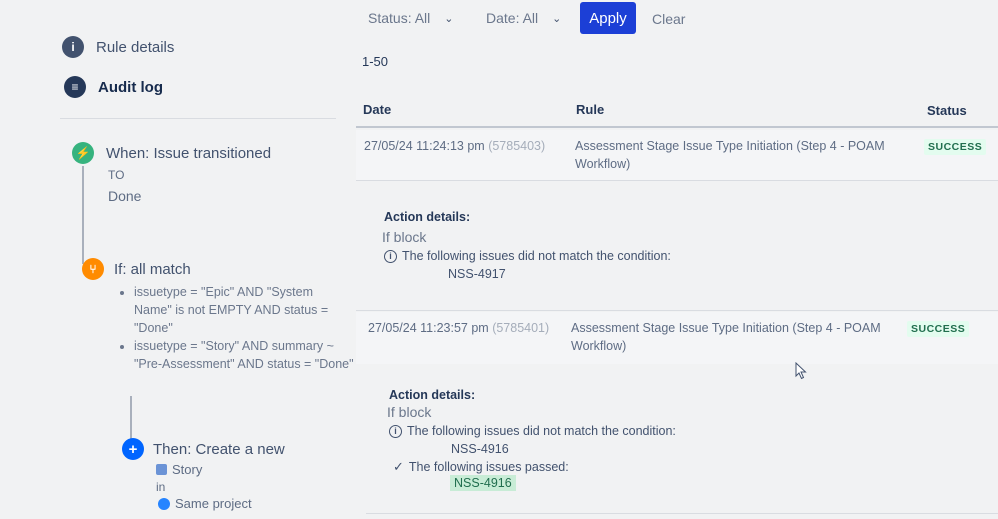 The image size is (998, 519). I want to click on trigger-component: ⚡ When: Issue transitioned, so click(171, 153).